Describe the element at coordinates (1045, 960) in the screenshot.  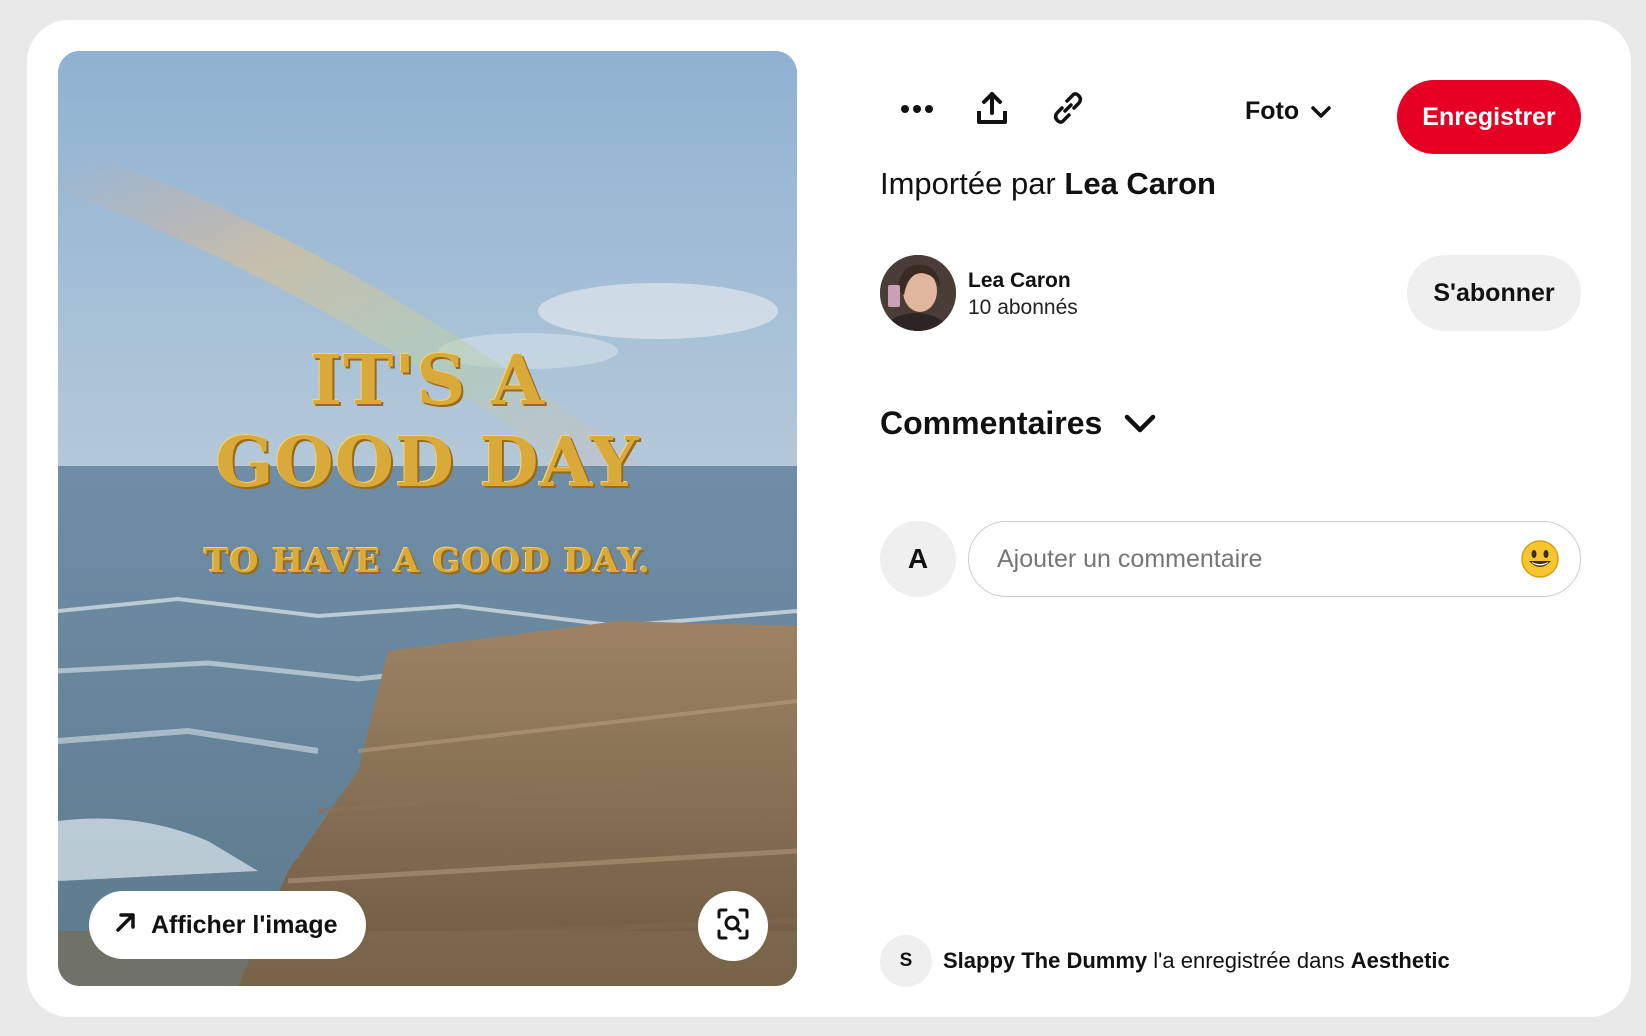
I see `saver-name-link: Slappy The Dummy` at that location.